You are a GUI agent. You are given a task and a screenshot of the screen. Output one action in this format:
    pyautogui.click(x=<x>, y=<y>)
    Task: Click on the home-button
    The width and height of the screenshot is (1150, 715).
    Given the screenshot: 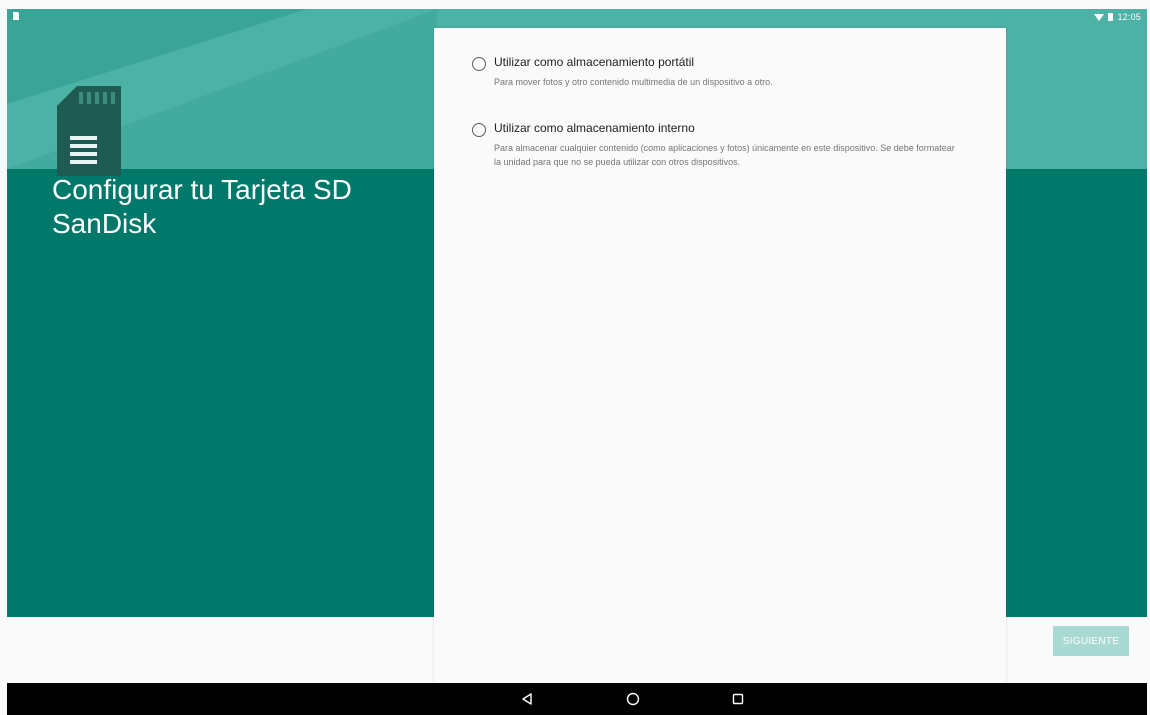 What is the action you would take?
    pyautogui.click(x=633, y=699)
    